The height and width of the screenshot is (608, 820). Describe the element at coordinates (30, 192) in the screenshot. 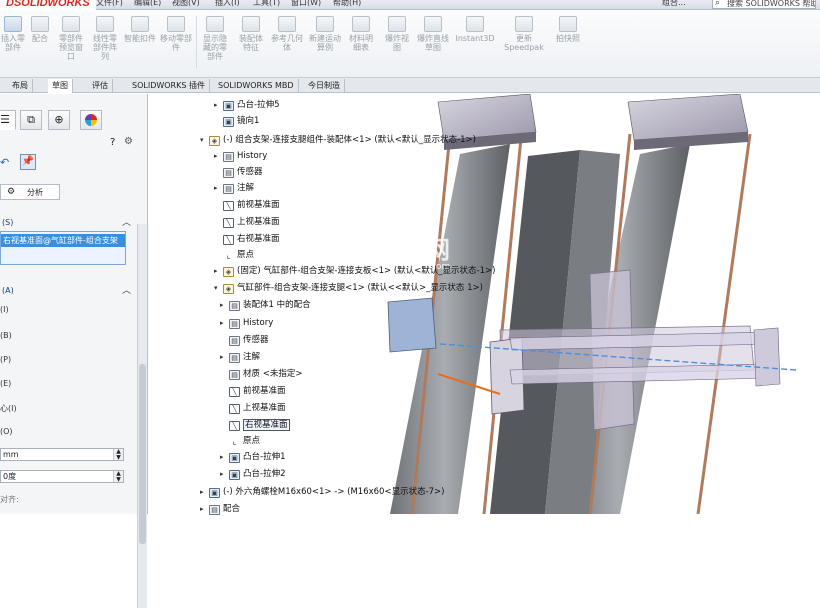

I see `analysis-tab: ⚙ 分析` at that location.